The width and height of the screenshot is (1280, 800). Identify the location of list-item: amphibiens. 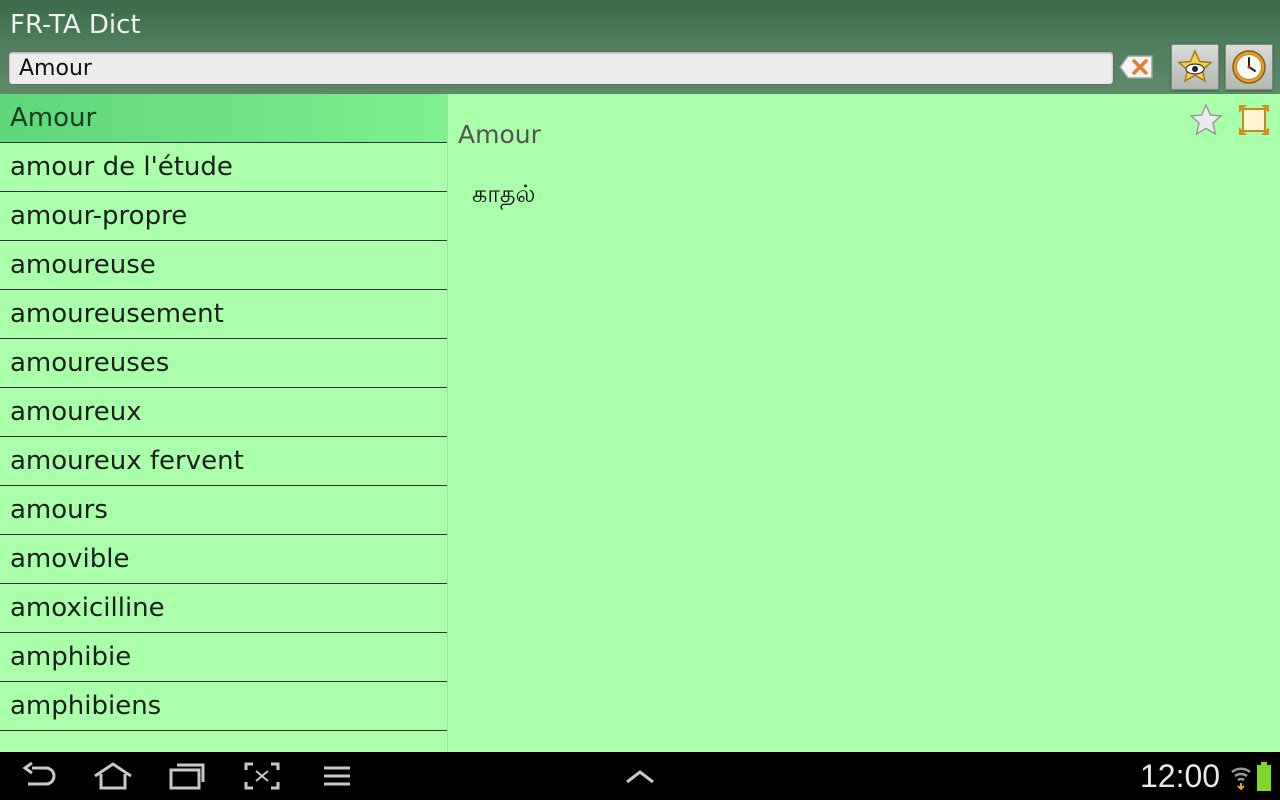
(223, 706).